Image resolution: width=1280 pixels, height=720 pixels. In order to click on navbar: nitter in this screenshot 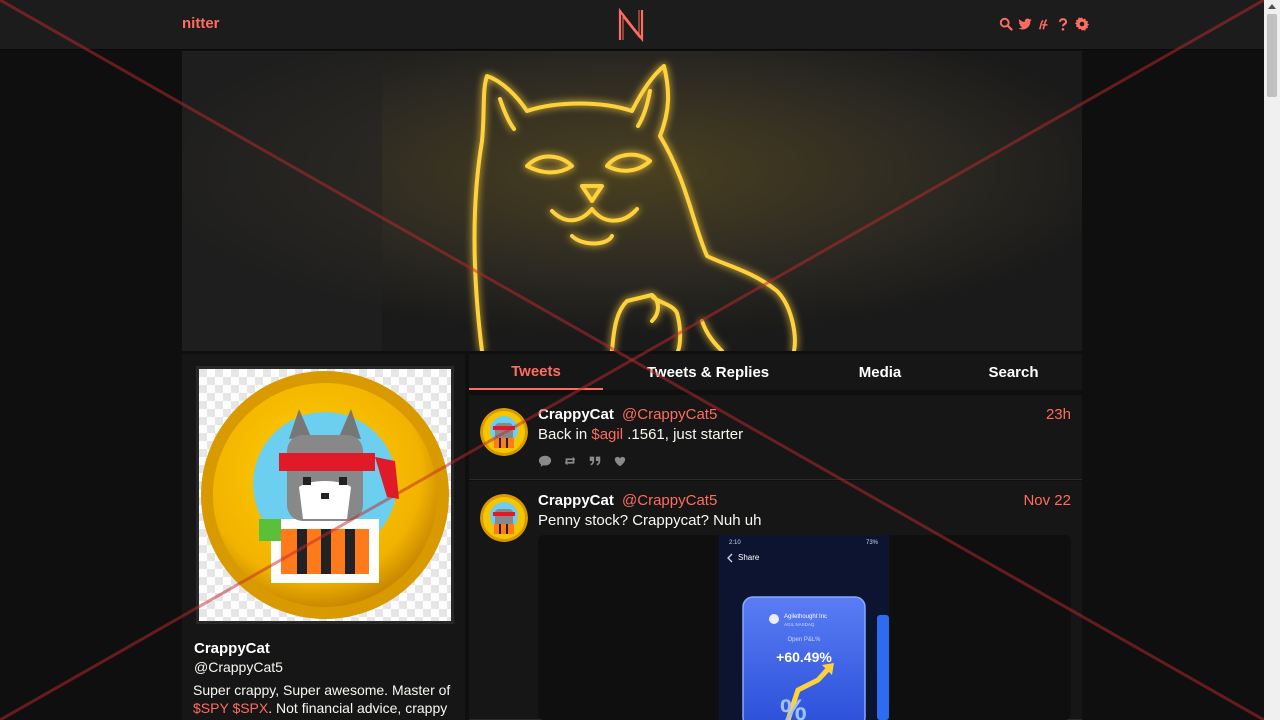, I will do `click(632, 25)`.